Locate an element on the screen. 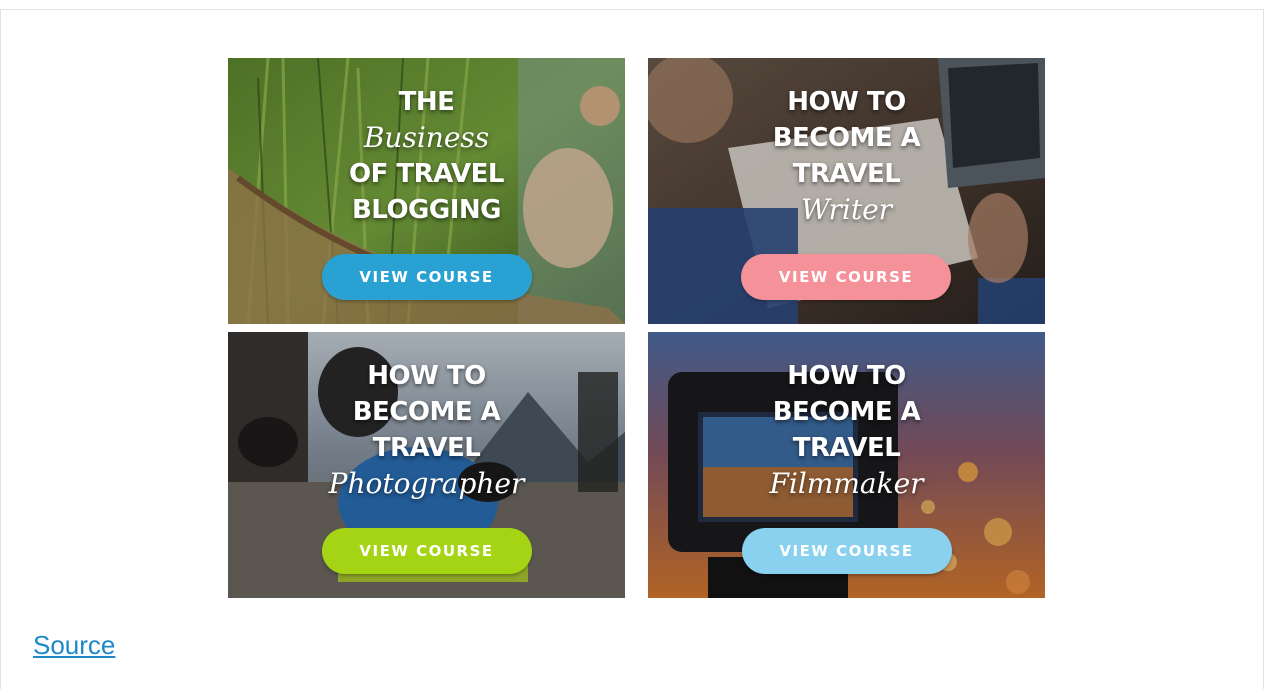  course-title: HOW TO BECOME A TRAVEL Filmmaker is located at coordinates (846, 430).